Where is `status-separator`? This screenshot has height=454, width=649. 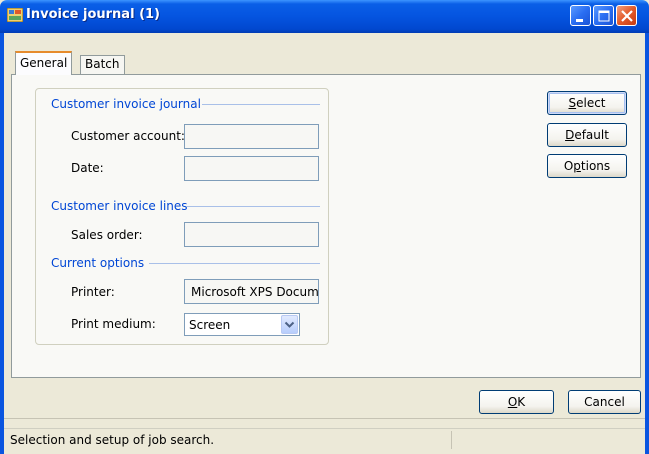 status-separator is located at coordinates (451, 440).